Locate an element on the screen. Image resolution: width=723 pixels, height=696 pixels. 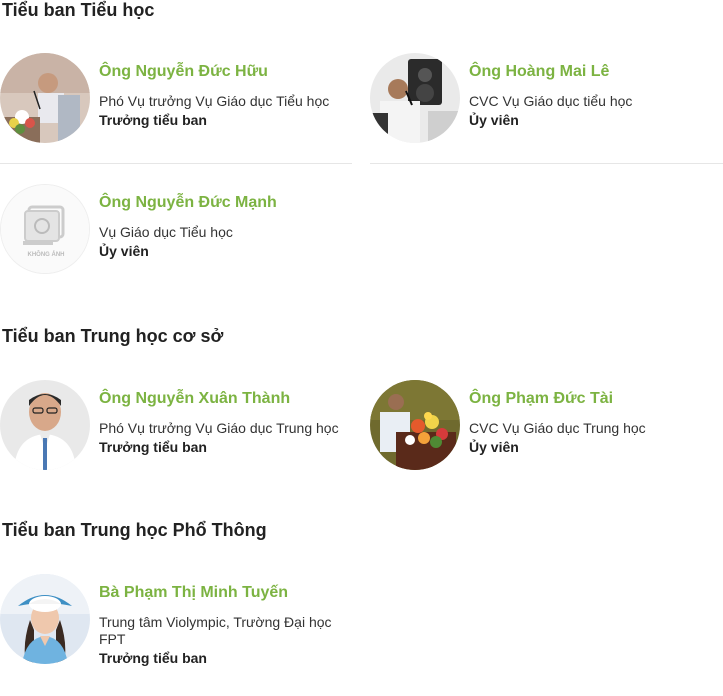
member-name: Ông Phạm Đức Tài is located at coordinates (541, 399).